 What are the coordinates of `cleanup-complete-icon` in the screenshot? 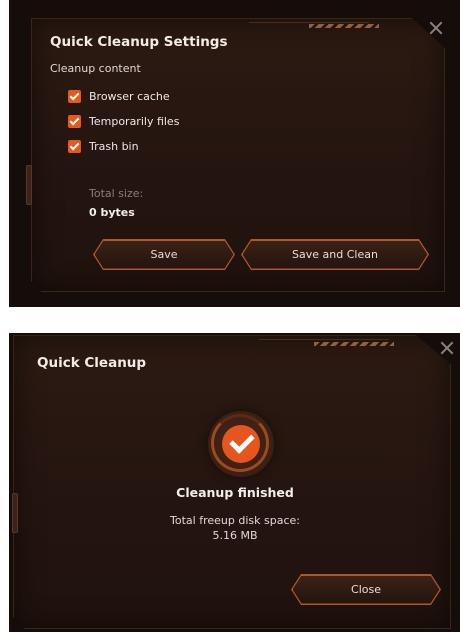 It's located at (241, 444).